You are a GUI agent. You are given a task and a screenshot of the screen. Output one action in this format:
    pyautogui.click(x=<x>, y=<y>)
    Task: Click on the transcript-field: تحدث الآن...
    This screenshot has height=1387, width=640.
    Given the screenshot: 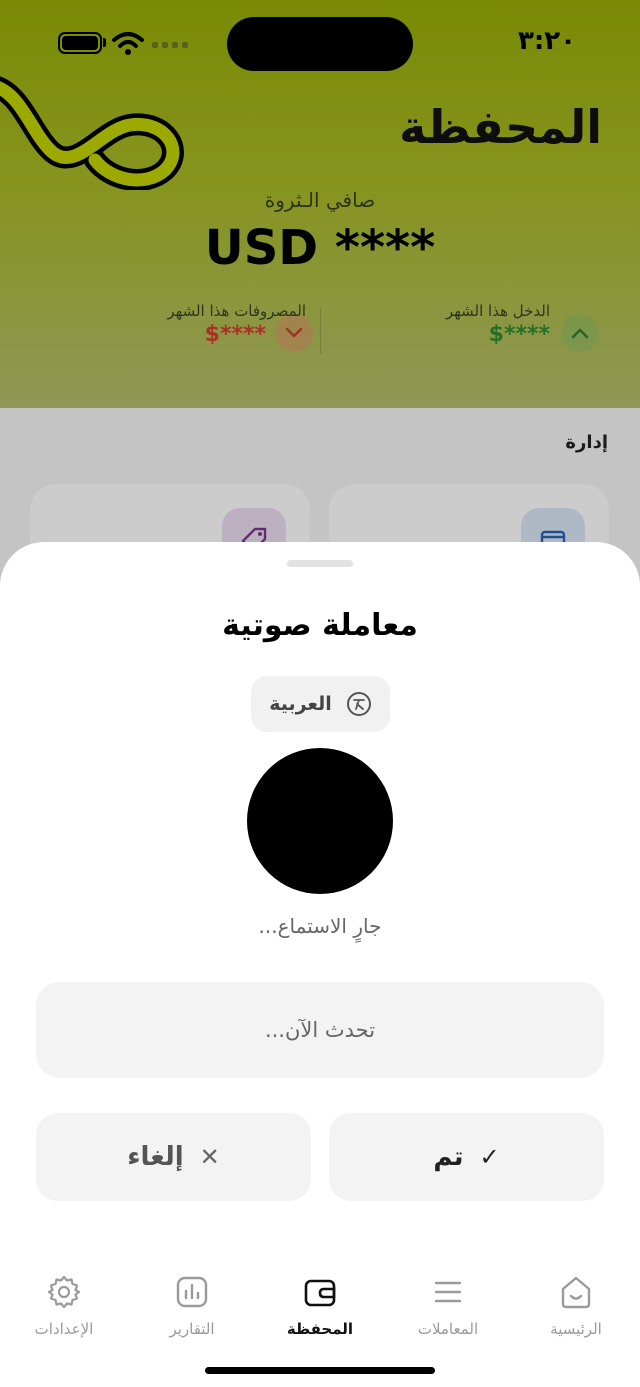 What is the action you would take?
    pyautogui.click(x=320, y=1030)
    